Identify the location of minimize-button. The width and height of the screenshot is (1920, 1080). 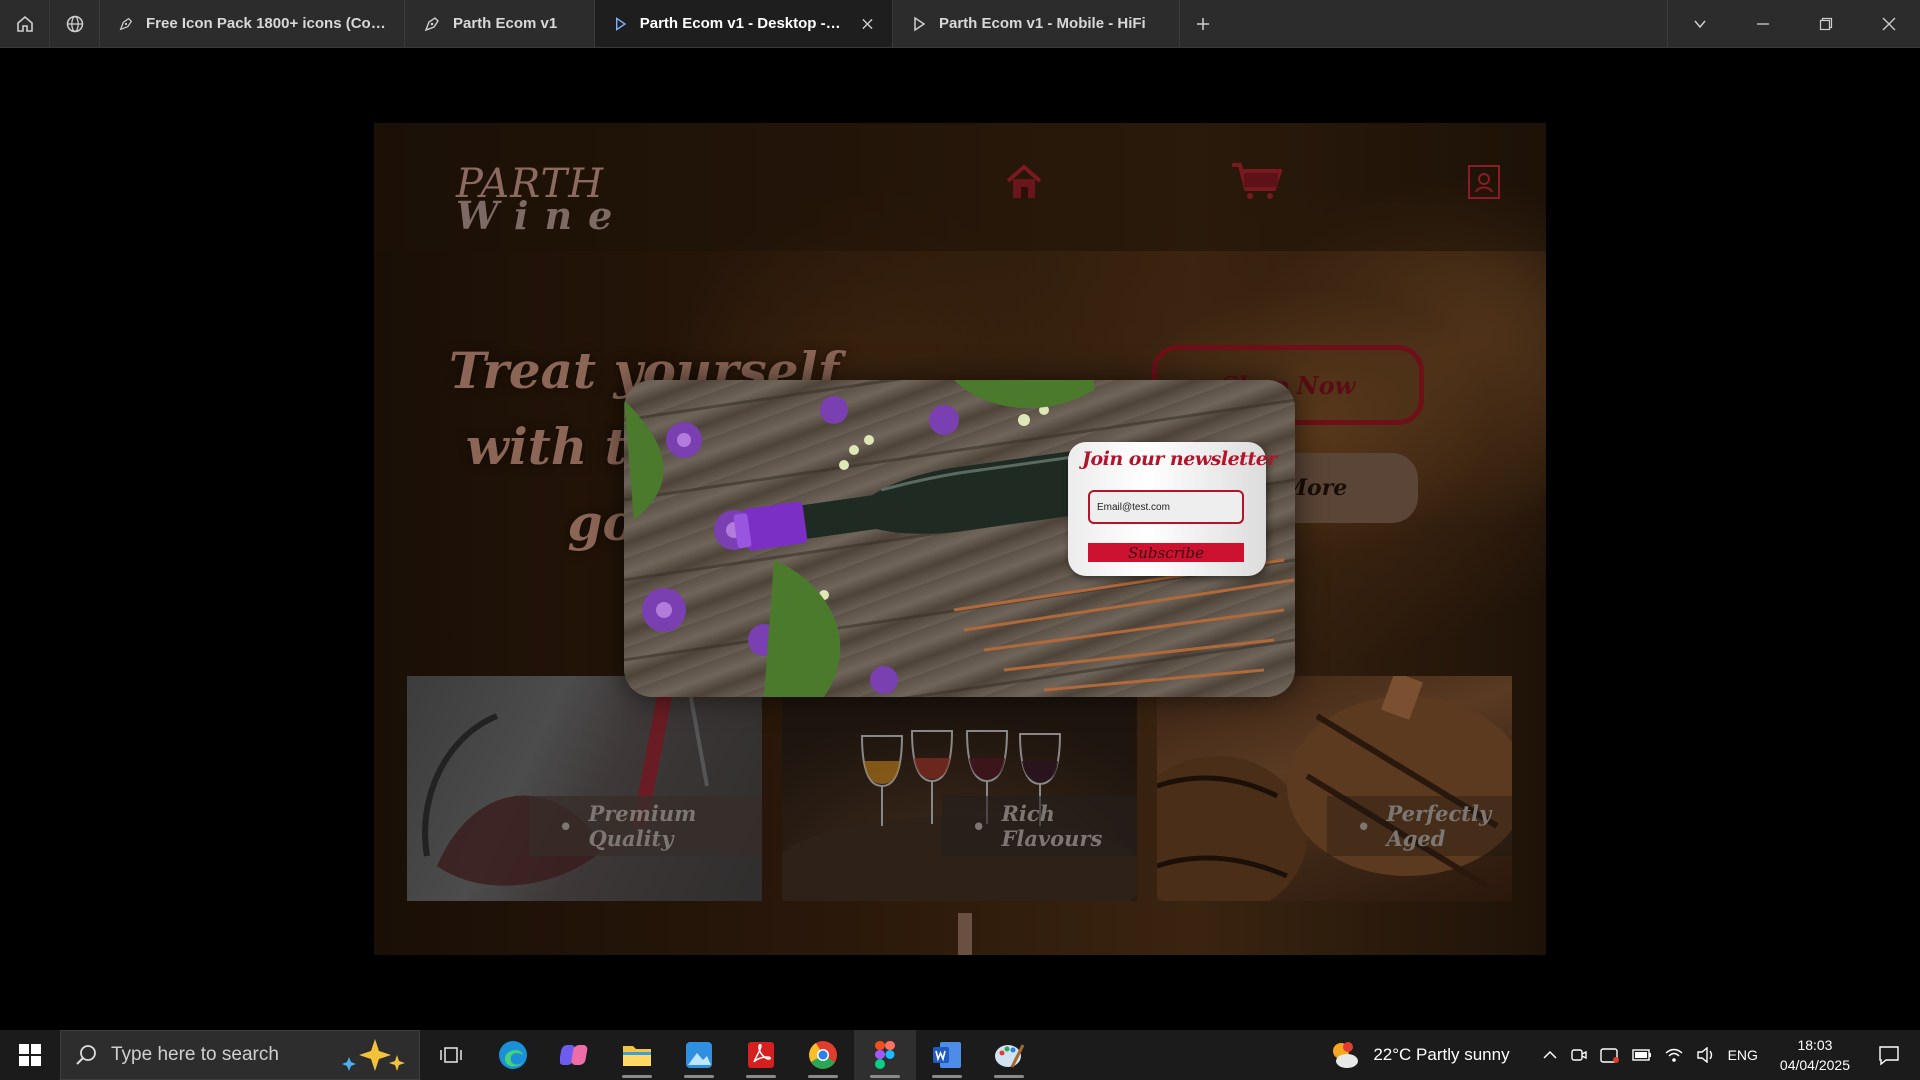
(1762, 23).